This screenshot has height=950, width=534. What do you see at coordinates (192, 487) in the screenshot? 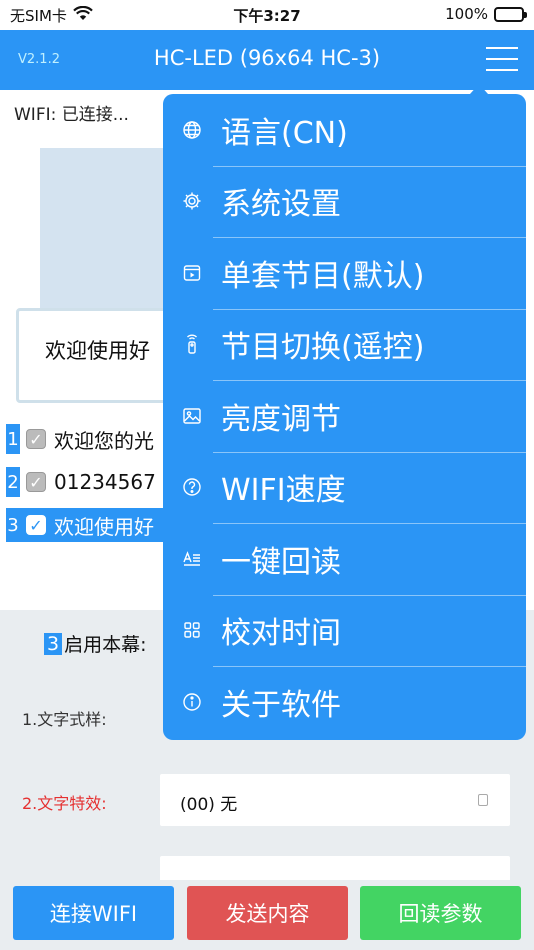
I see `question-icon` at bounding box center [192, 487].